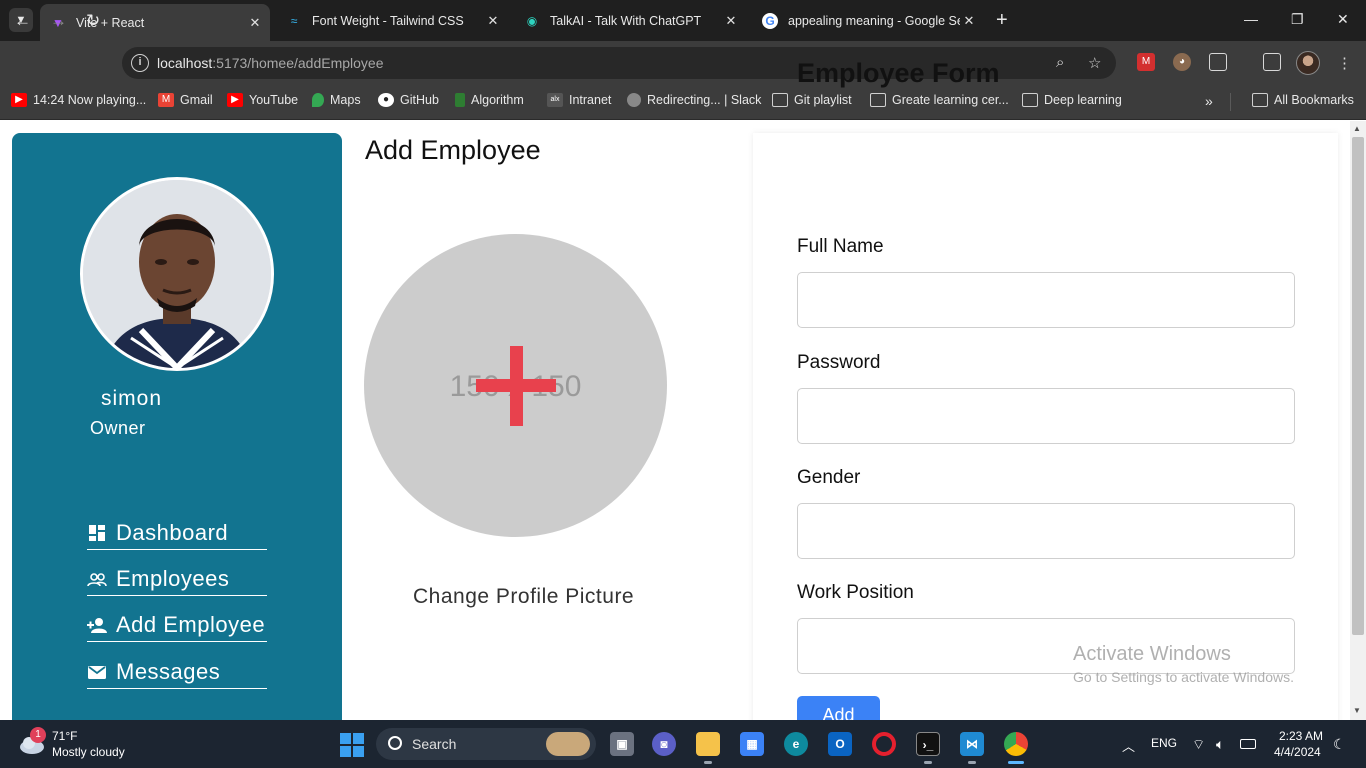 Image resolution: width=1366 pixels, height=768 pixels. I want to click on nav-add-employee: Add Employee, so click(177, 625).